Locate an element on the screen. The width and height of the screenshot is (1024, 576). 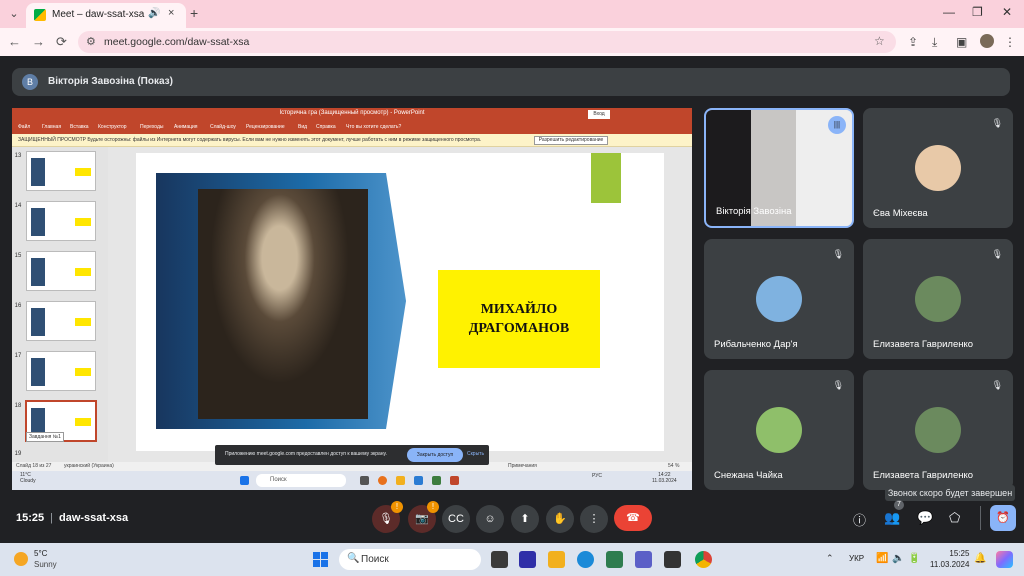
copilot-icon is located at coordinates (1004, 559).